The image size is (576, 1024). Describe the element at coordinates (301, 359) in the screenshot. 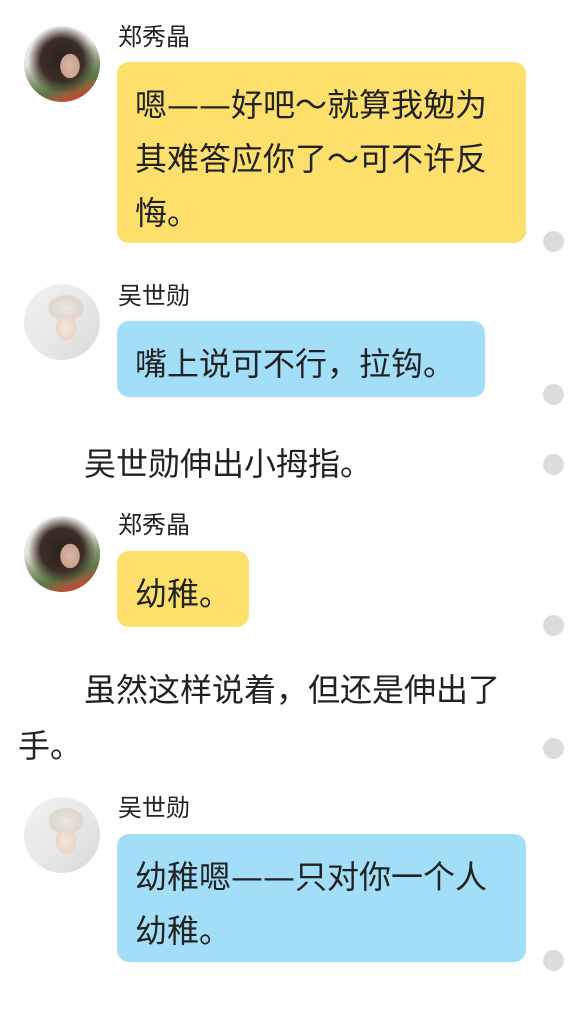

I see `chat-bubble: 嘴上说可不行，拉钩。` at that location.